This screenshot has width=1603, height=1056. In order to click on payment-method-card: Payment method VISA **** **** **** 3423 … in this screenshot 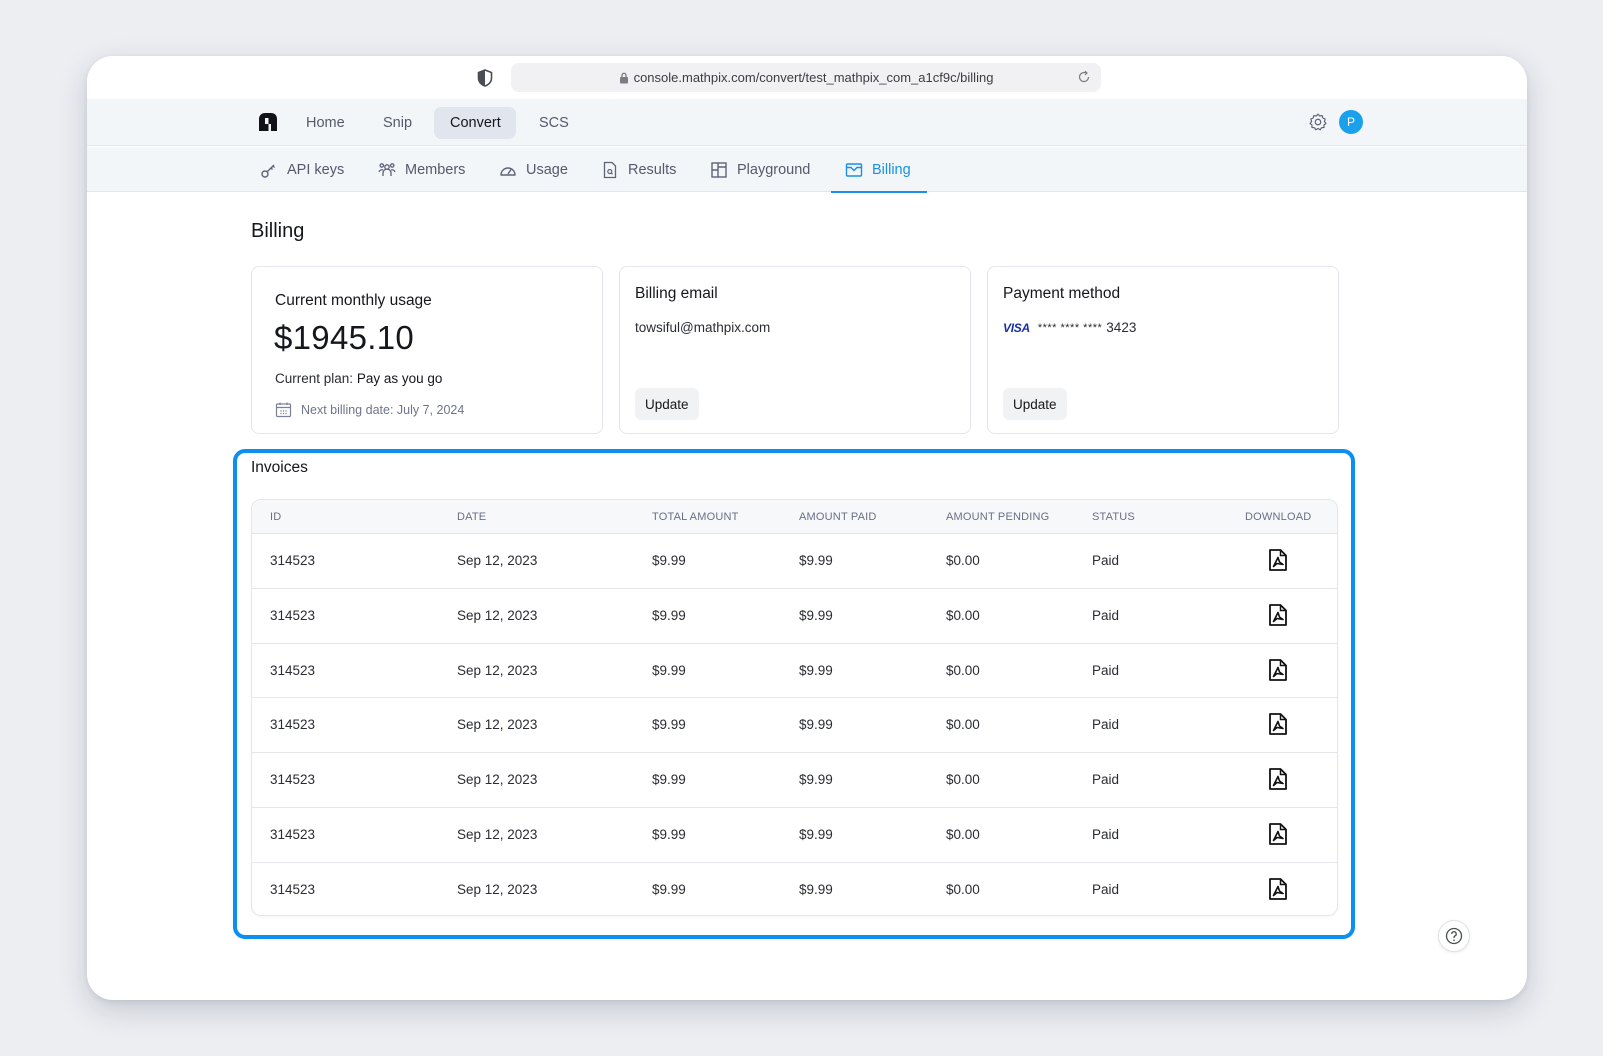, I will do `click(1163, 350)`.